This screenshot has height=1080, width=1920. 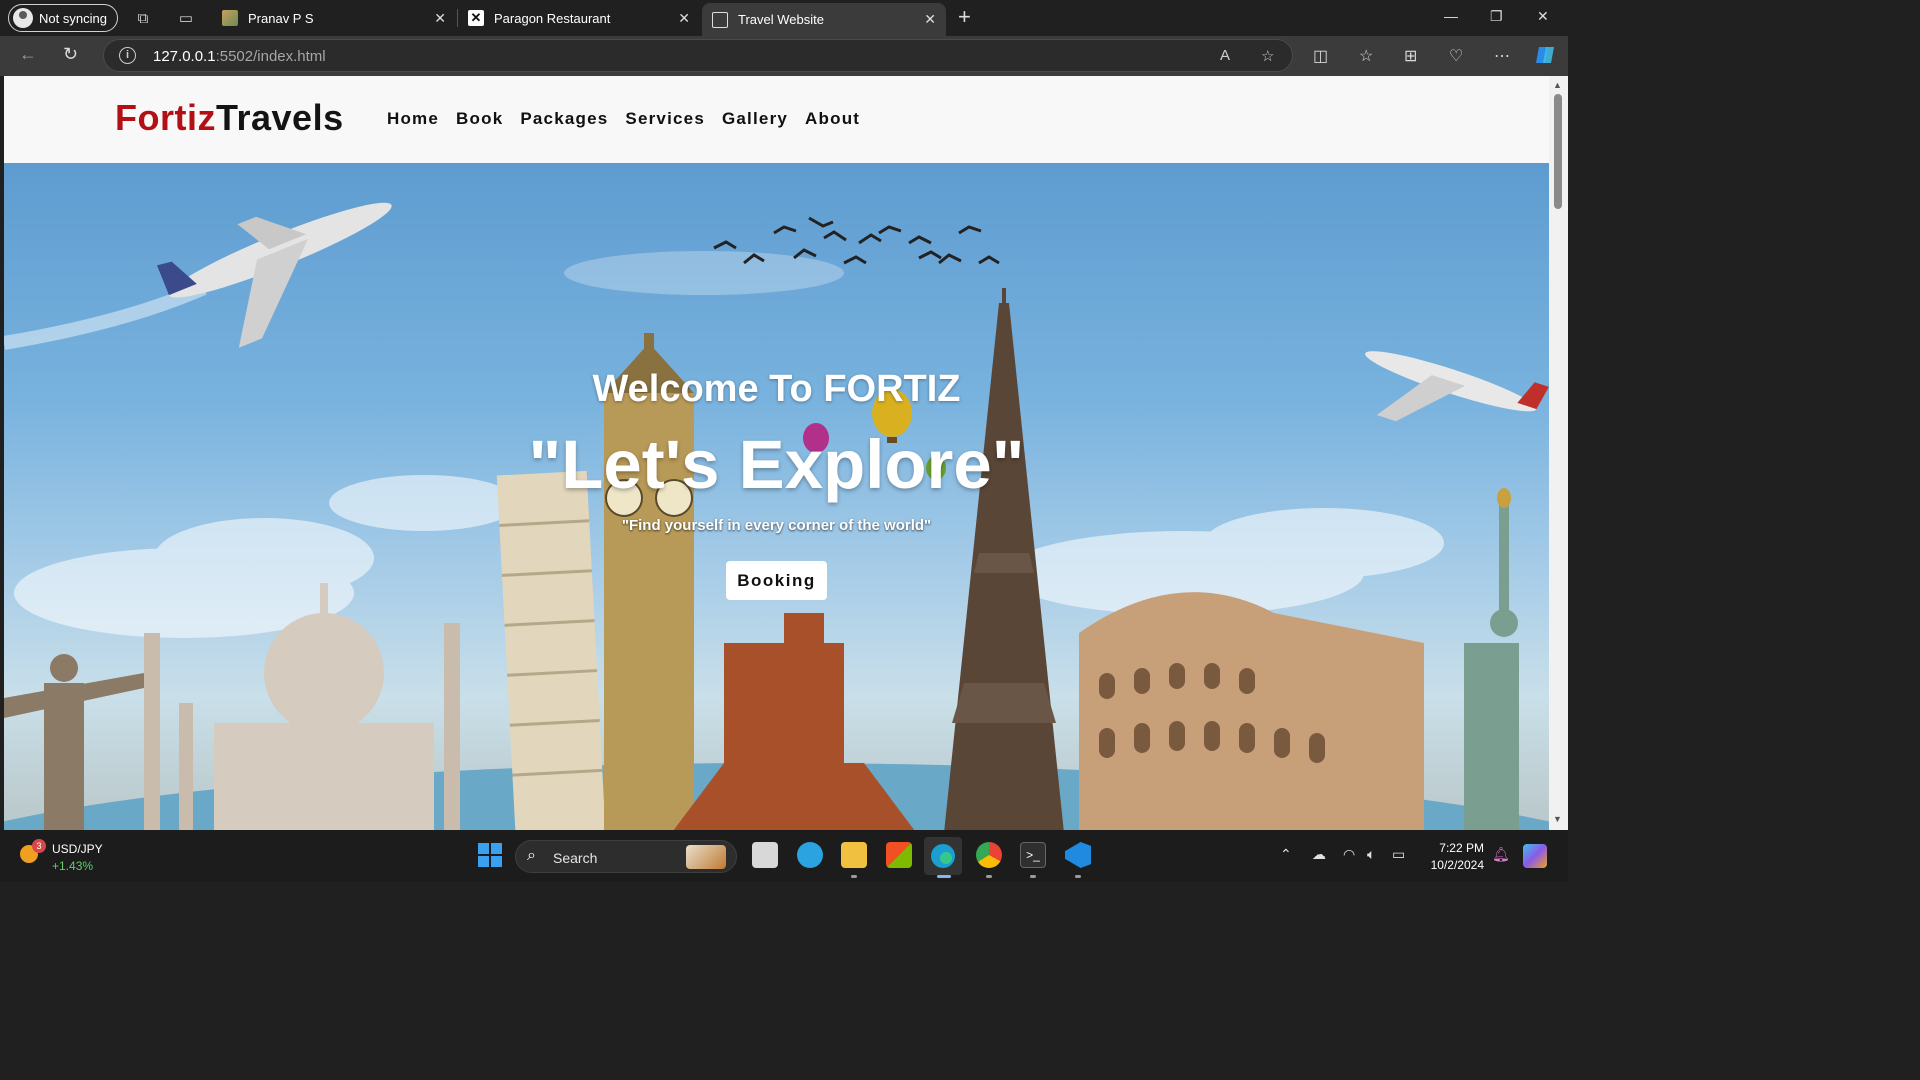 What do you see at coordinates (1410, 56) in the screenshot?
I see `collections-icon: ⊞` at bounding box center [1410, 56].